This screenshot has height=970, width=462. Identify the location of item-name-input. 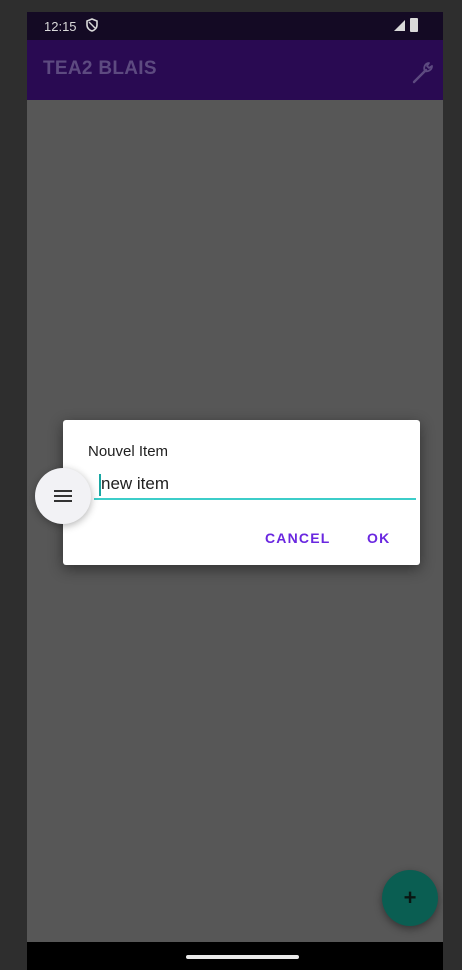
(255, 485).